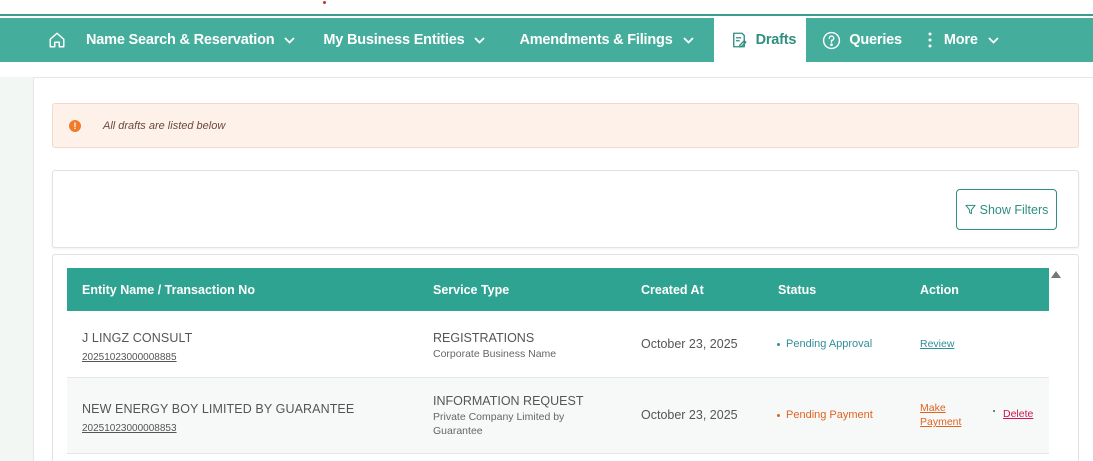 The image size is (1093, 461). I want to click on entity-name: NEW ENERGY BOY LIMITED BY GUARANTEE, so click(218, 409).